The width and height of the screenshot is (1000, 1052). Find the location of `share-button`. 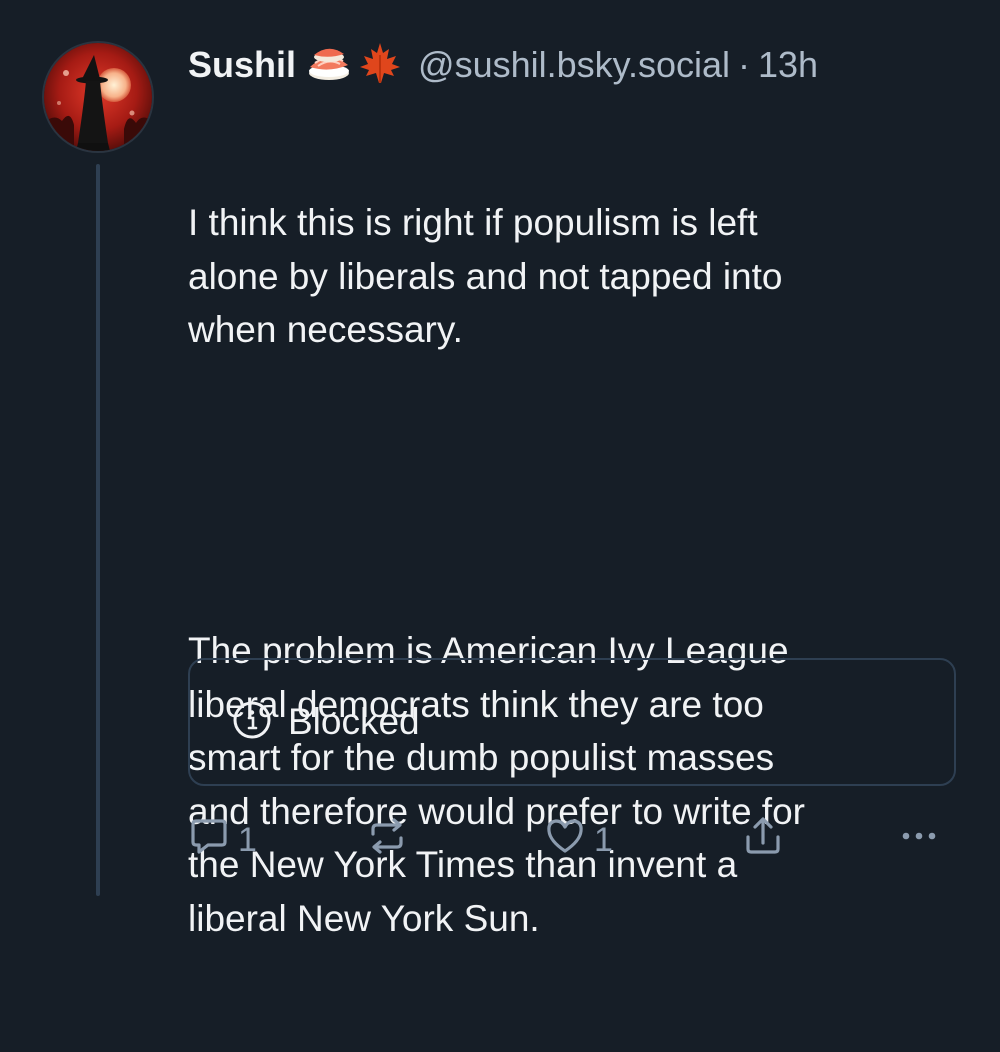

share-button is located at coordinates (763, 839).